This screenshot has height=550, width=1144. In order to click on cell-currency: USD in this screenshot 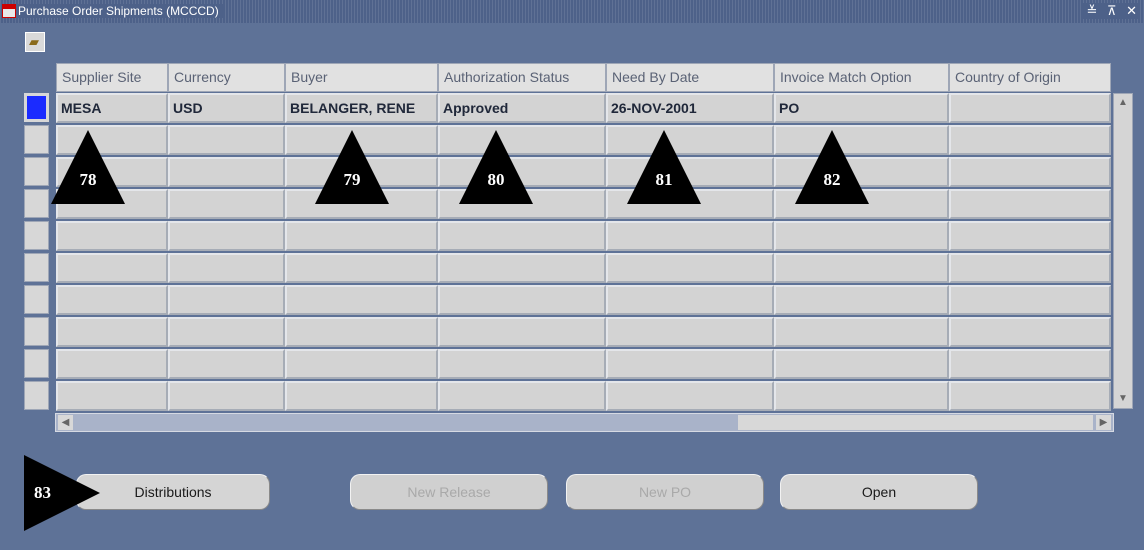, I will do `click(226, 108)`.